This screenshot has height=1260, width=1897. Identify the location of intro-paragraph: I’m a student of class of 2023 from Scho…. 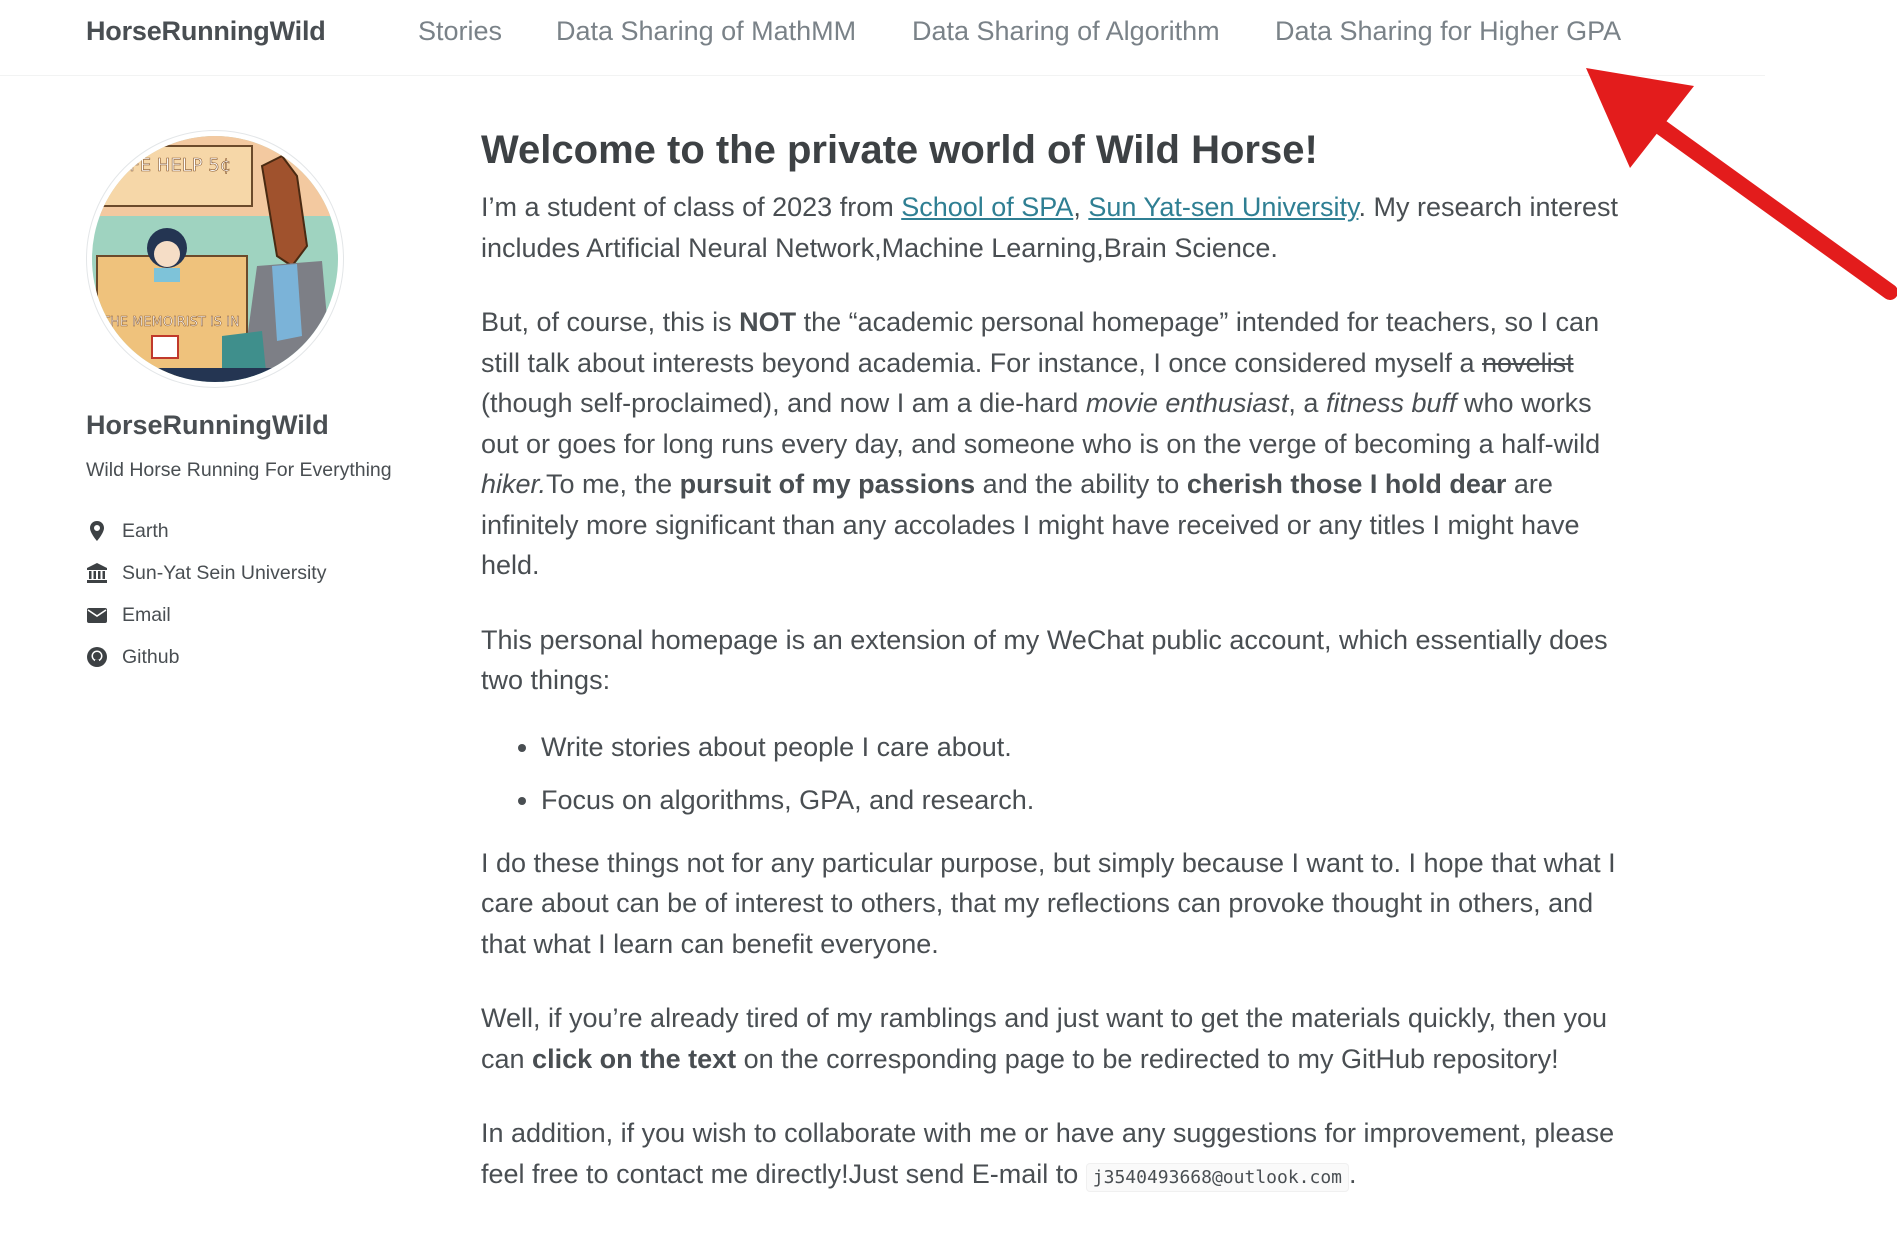
(1050, 227).